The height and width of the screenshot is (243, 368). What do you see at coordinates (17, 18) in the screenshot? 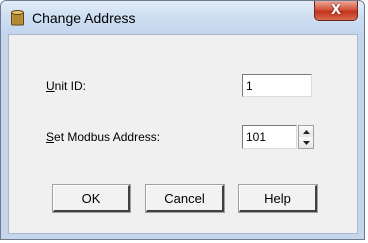
I see `database-icon` at bounding box center [17, 18].